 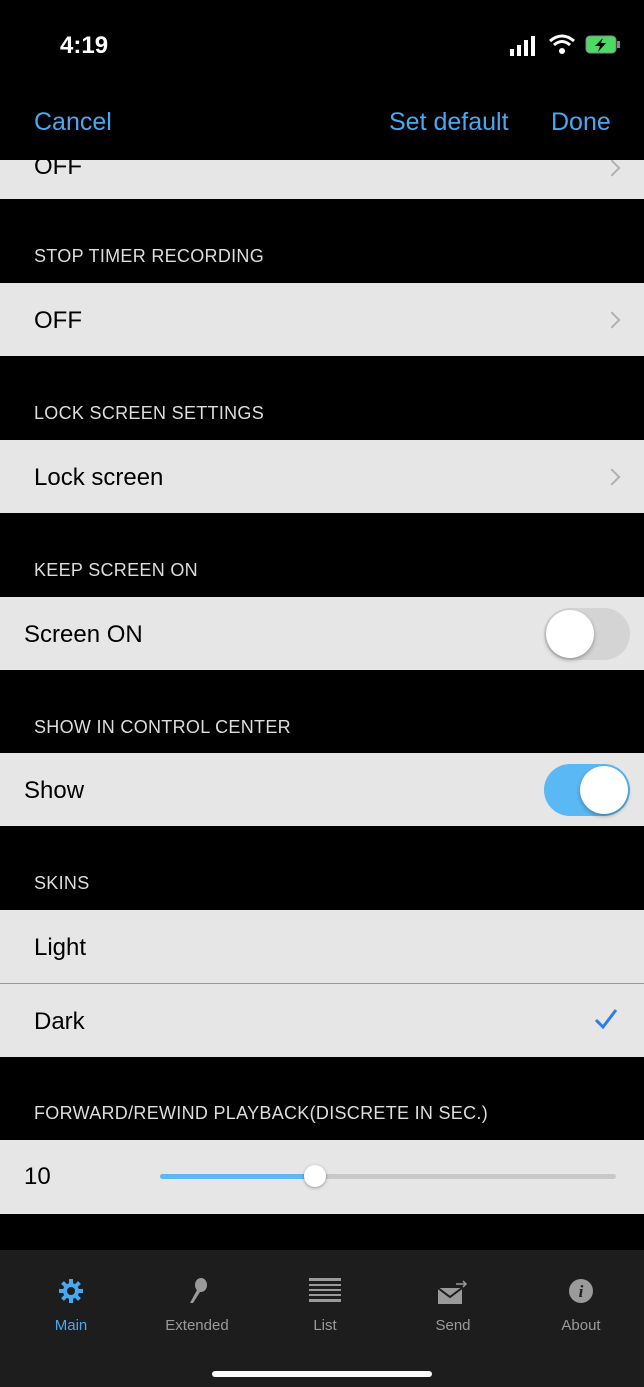 What do you see at coordinates (322, 1020) in the screenshot?
I see `skin-option-dark: Dark` at bounding box center [322, 1020].